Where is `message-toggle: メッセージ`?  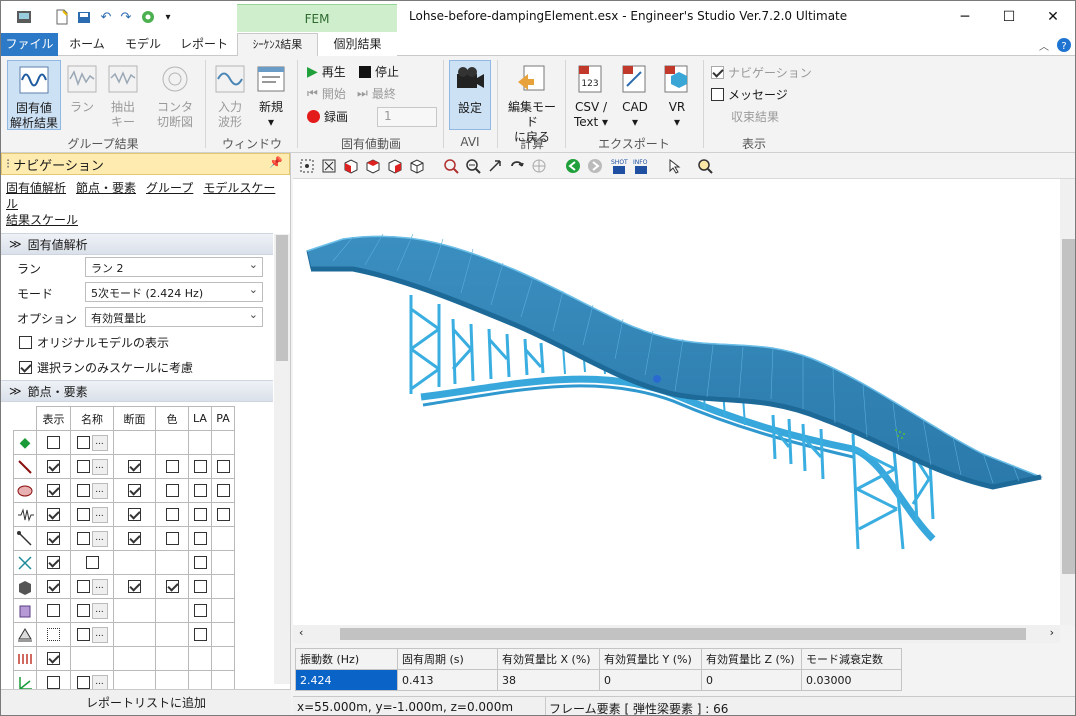
message-toggle: メッセージ is located at coordinates (749, 94).